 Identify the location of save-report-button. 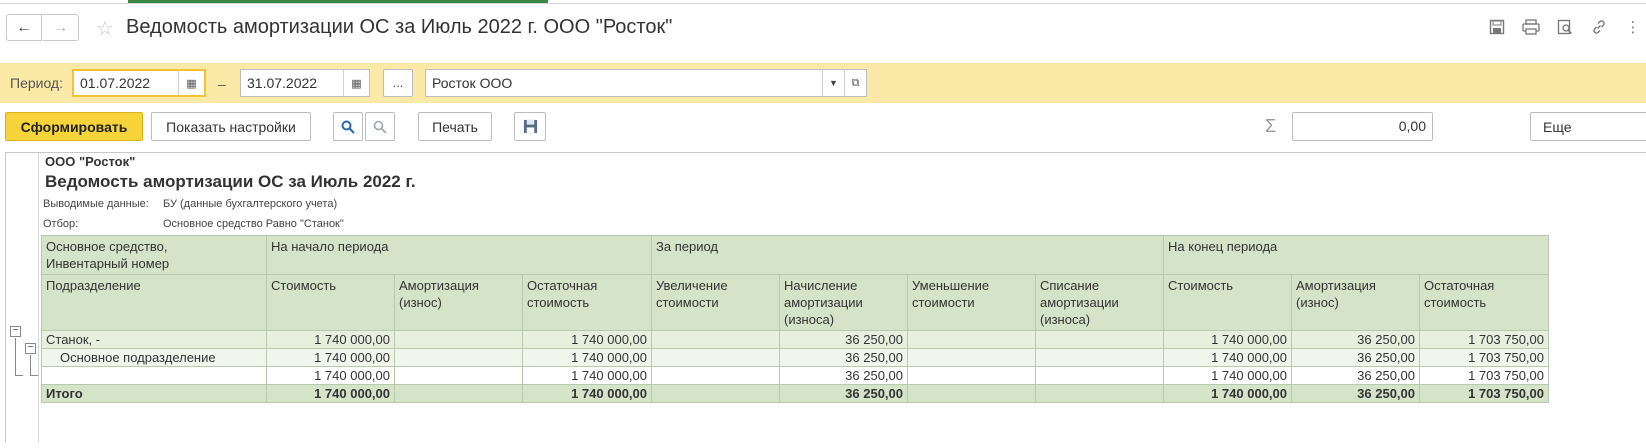
(530, 126).